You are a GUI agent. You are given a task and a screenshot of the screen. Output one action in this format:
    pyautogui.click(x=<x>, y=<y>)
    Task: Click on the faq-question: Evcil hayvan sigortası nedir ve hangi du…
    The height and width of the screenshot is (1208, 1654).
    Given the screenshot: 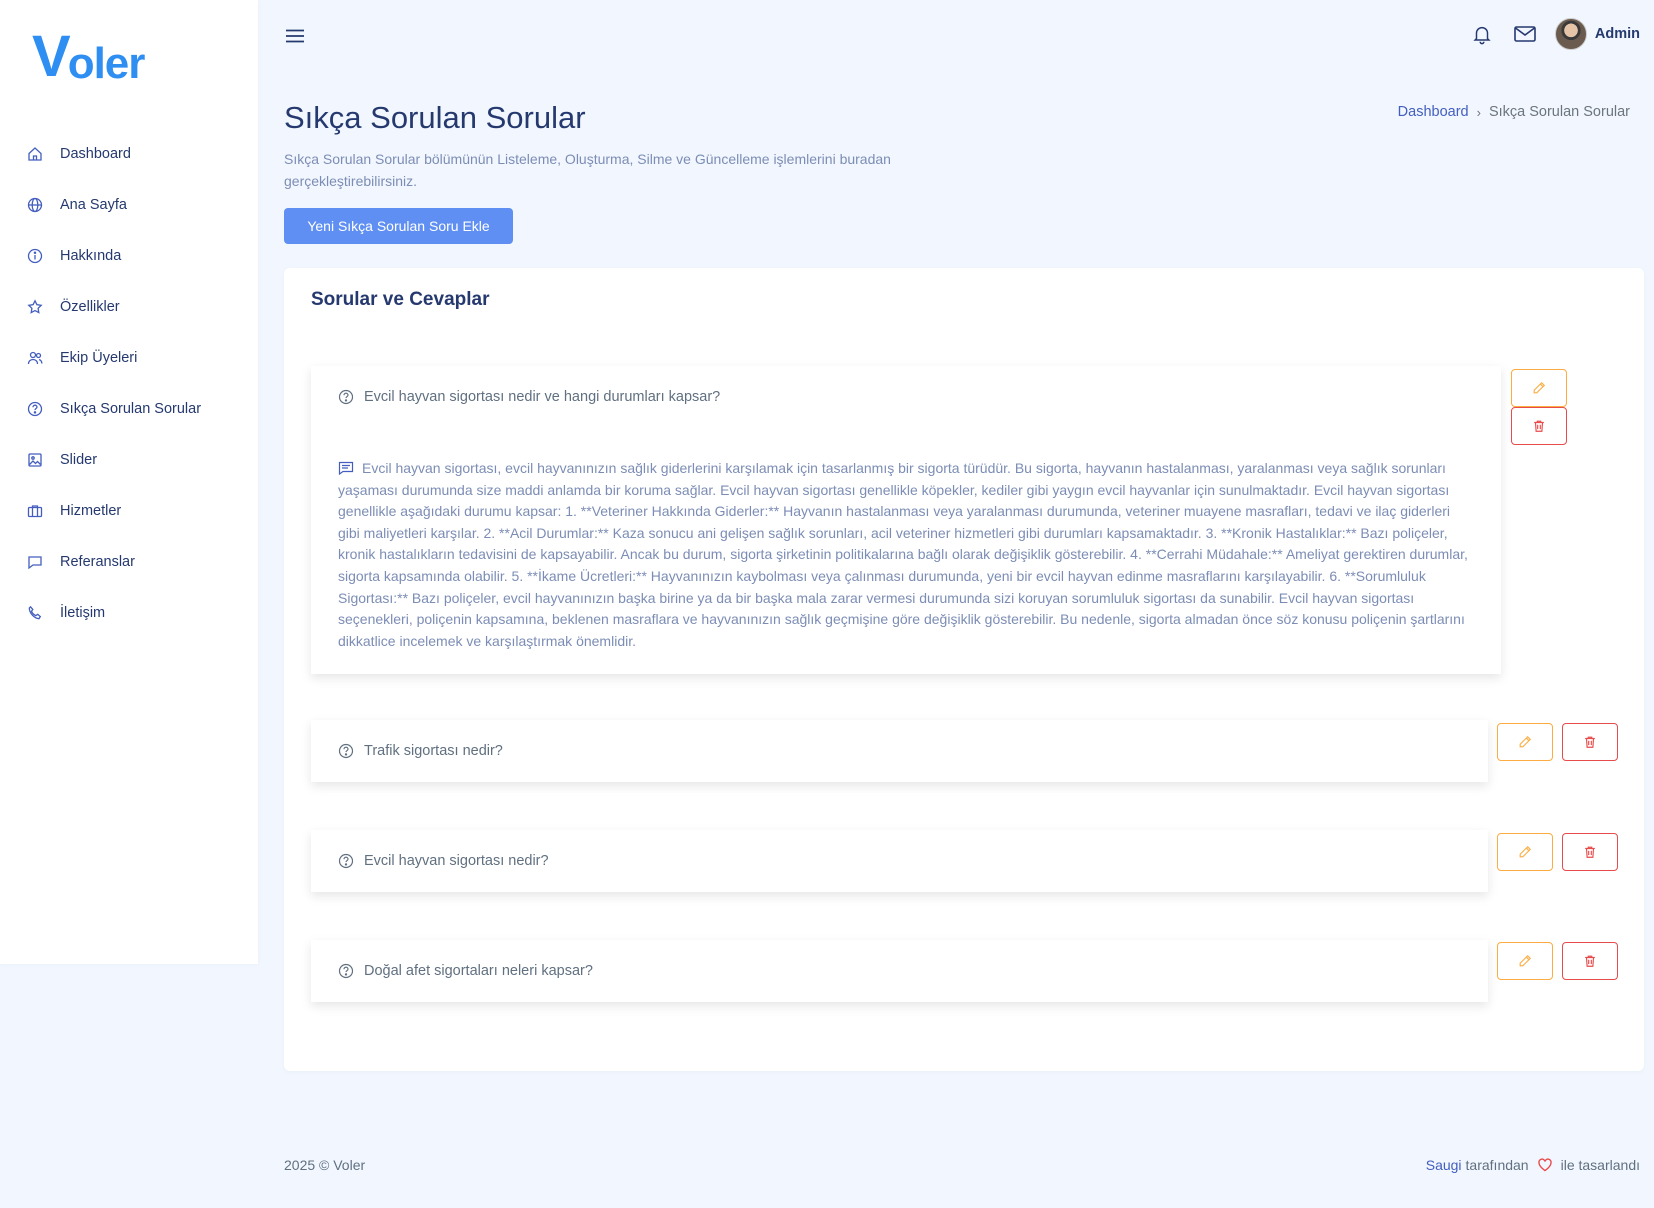 What is the action you would take?
    pyautogui.click(x=529, y=397)
    